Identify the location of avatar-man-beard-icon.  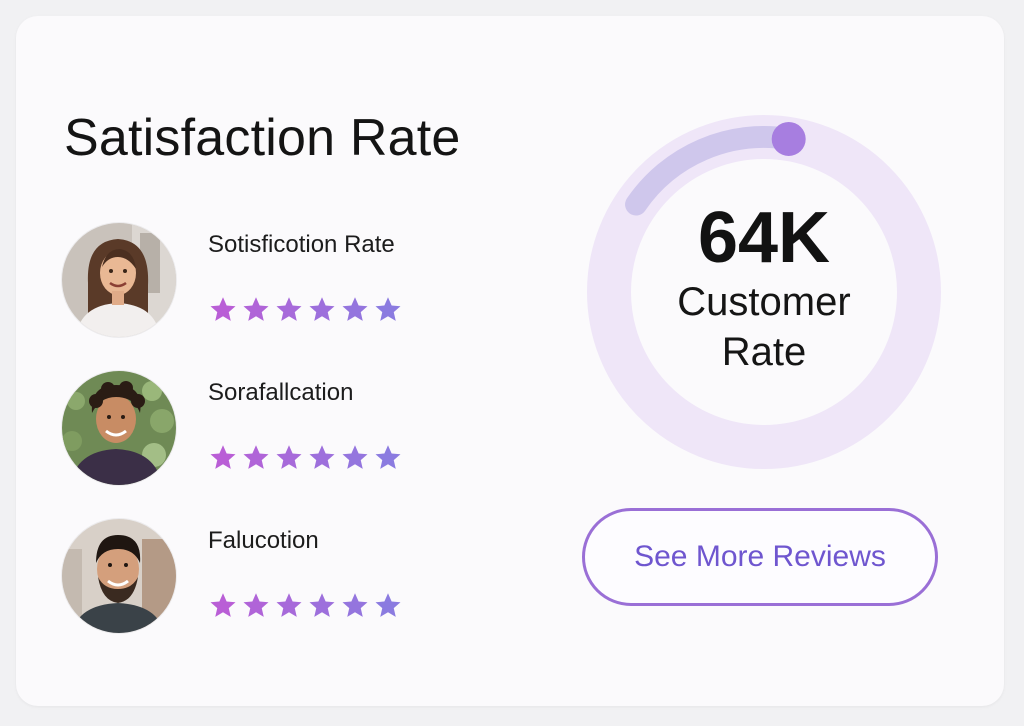
(119, 576).